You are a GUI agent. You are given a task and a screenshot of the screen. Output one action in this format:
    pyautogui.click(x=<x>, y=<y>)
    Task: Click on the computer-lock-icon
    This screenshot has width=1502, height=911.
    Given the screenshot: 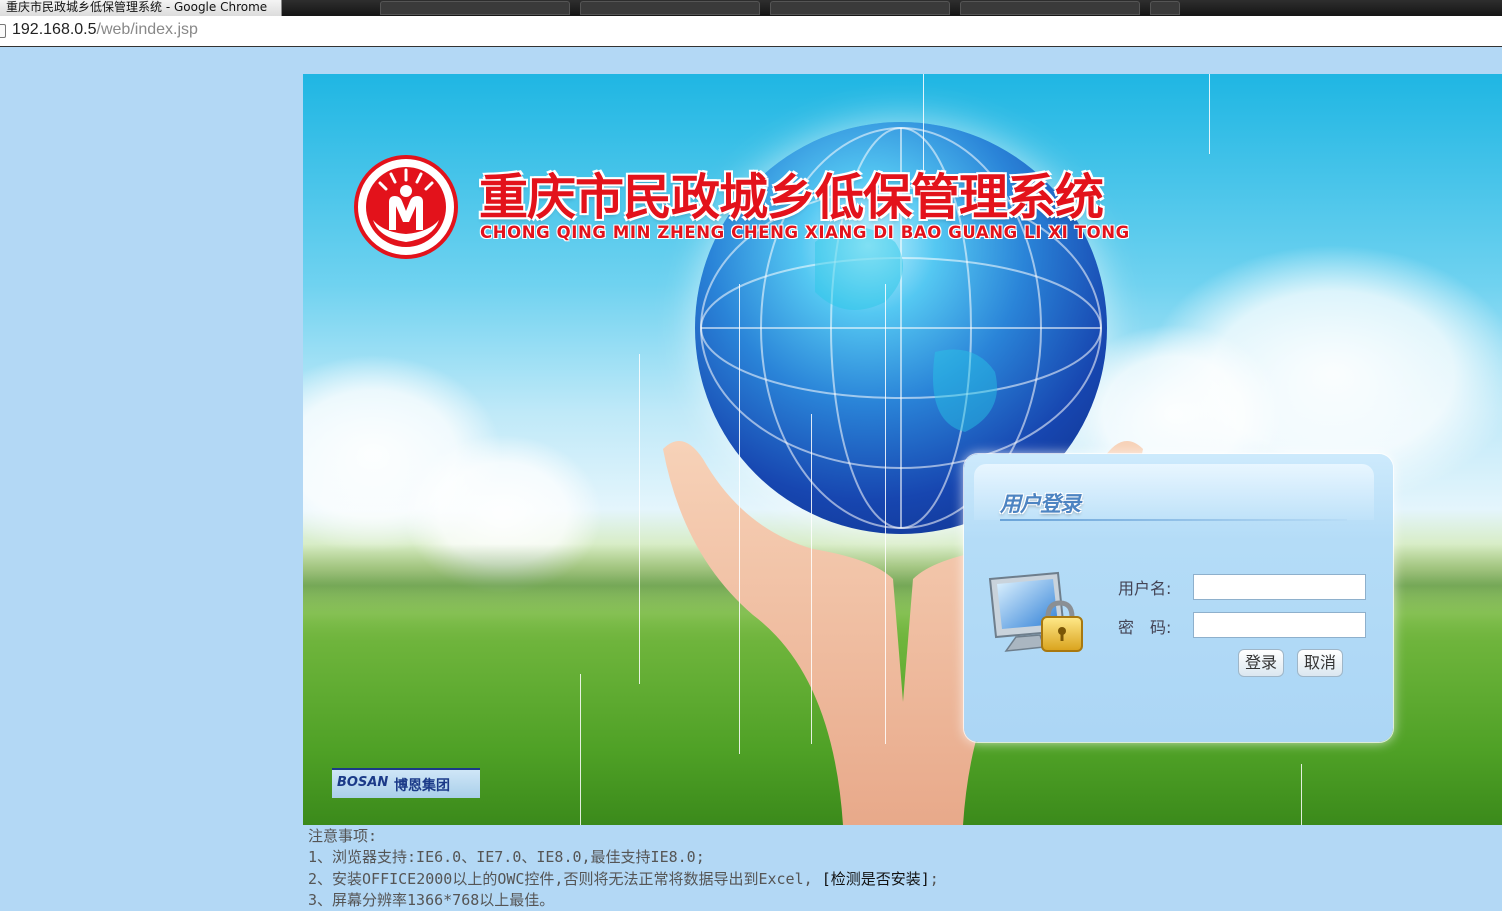 What is the action you would take?
    pyautogui.click(x=1035, y=611)
    